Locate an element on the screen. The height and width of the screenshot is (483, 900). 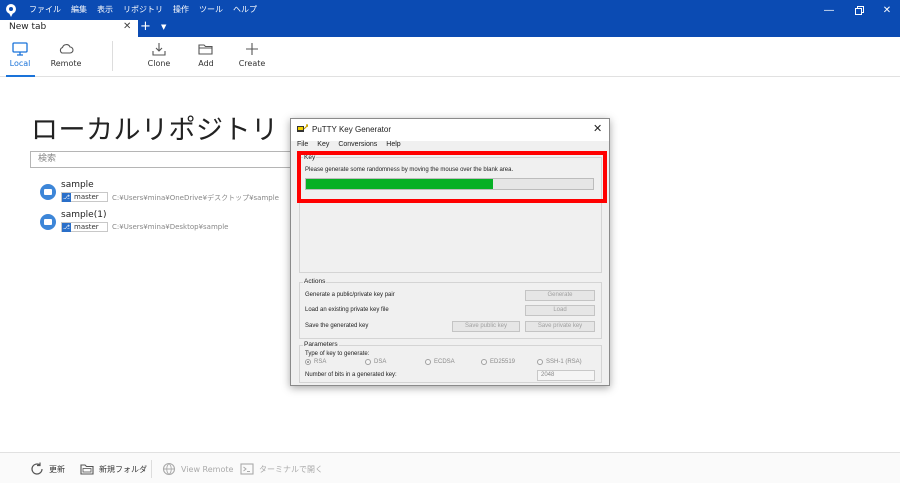
restore-icon is located at coordinates (859, 10).